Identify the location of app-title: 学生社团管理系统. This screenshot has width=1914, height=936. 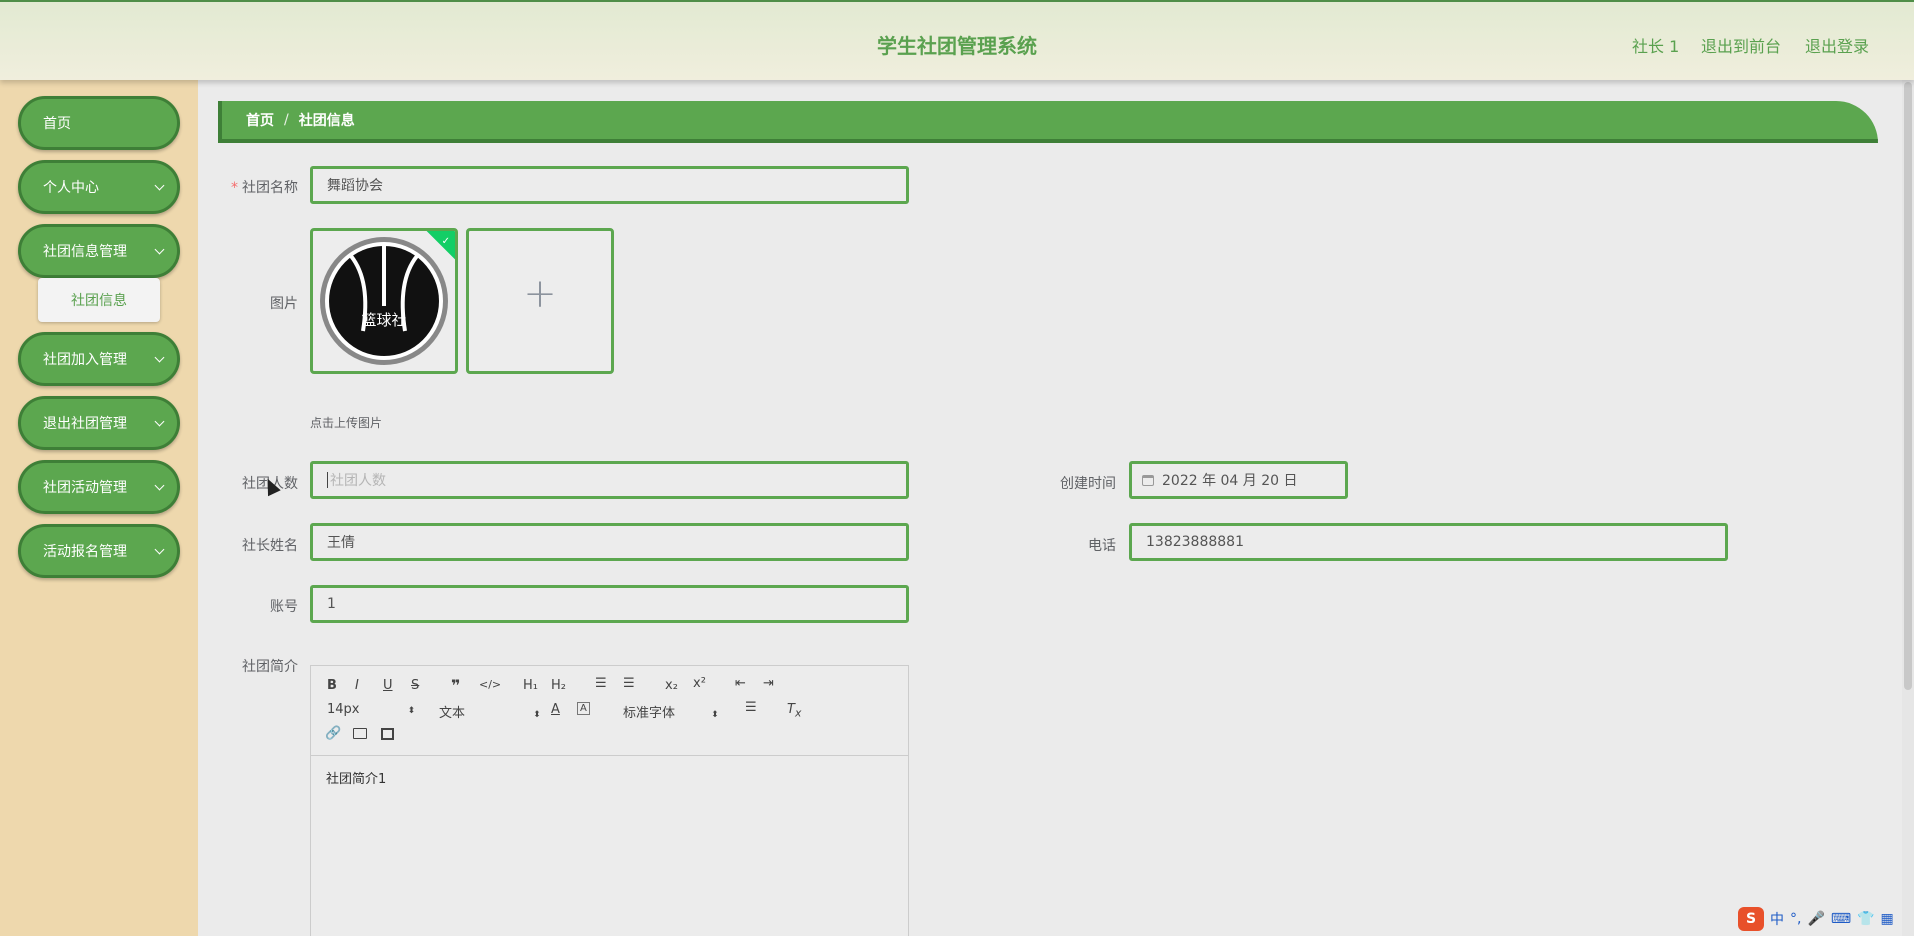
(957, 46).